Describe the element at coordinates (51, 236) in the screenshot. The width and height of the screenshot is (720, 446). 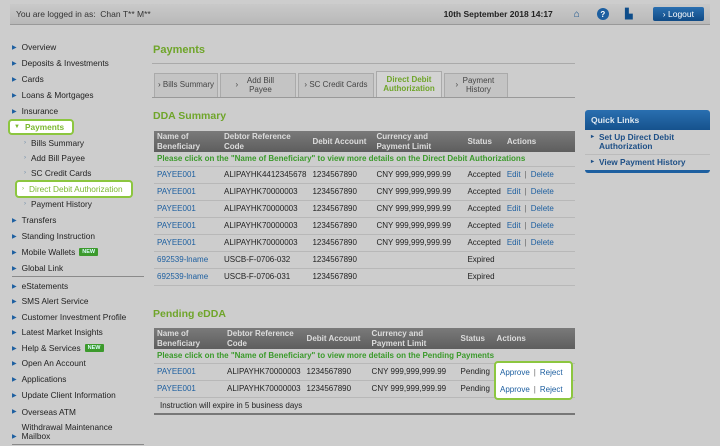
I see `sidebar-item-standing-instruction: ▶ Standing Instruction` at that location.